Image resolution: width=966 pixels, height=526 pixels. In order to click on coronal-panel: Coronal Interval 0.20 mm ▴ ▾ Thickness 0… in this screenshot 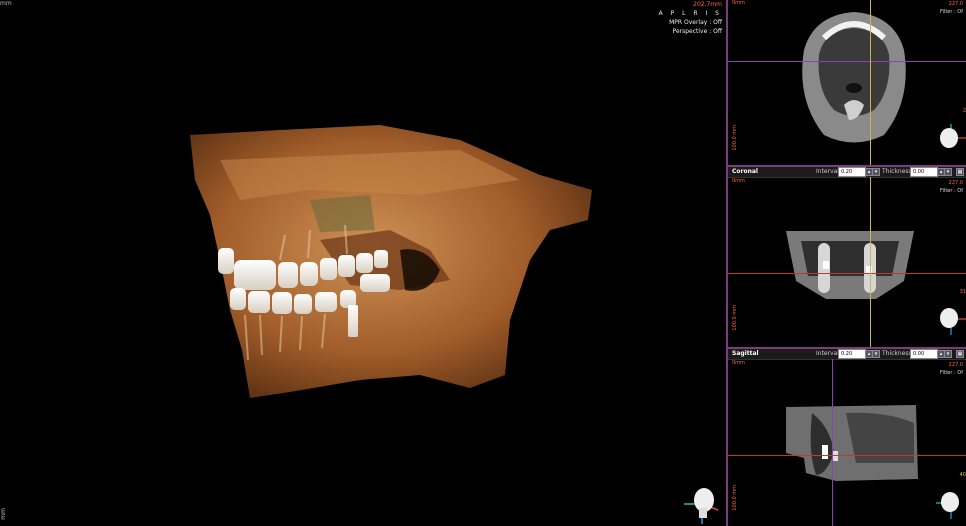, I will do `click(847, 256)`.